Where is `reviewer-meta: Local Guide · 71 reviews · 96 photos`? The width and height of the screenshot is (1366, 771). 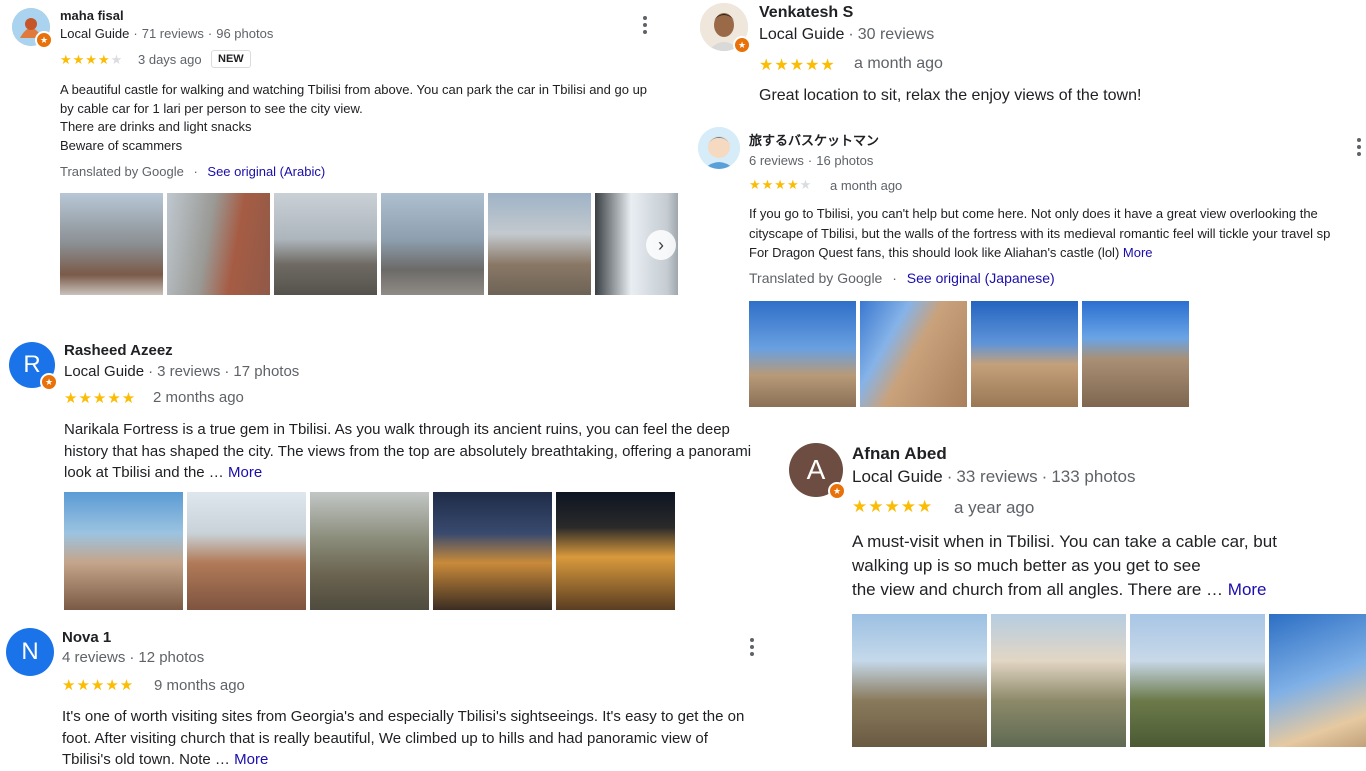 reviewer-meta: Local Guide · 71 reviews · 96 photos is located at coordinates (167, 33).